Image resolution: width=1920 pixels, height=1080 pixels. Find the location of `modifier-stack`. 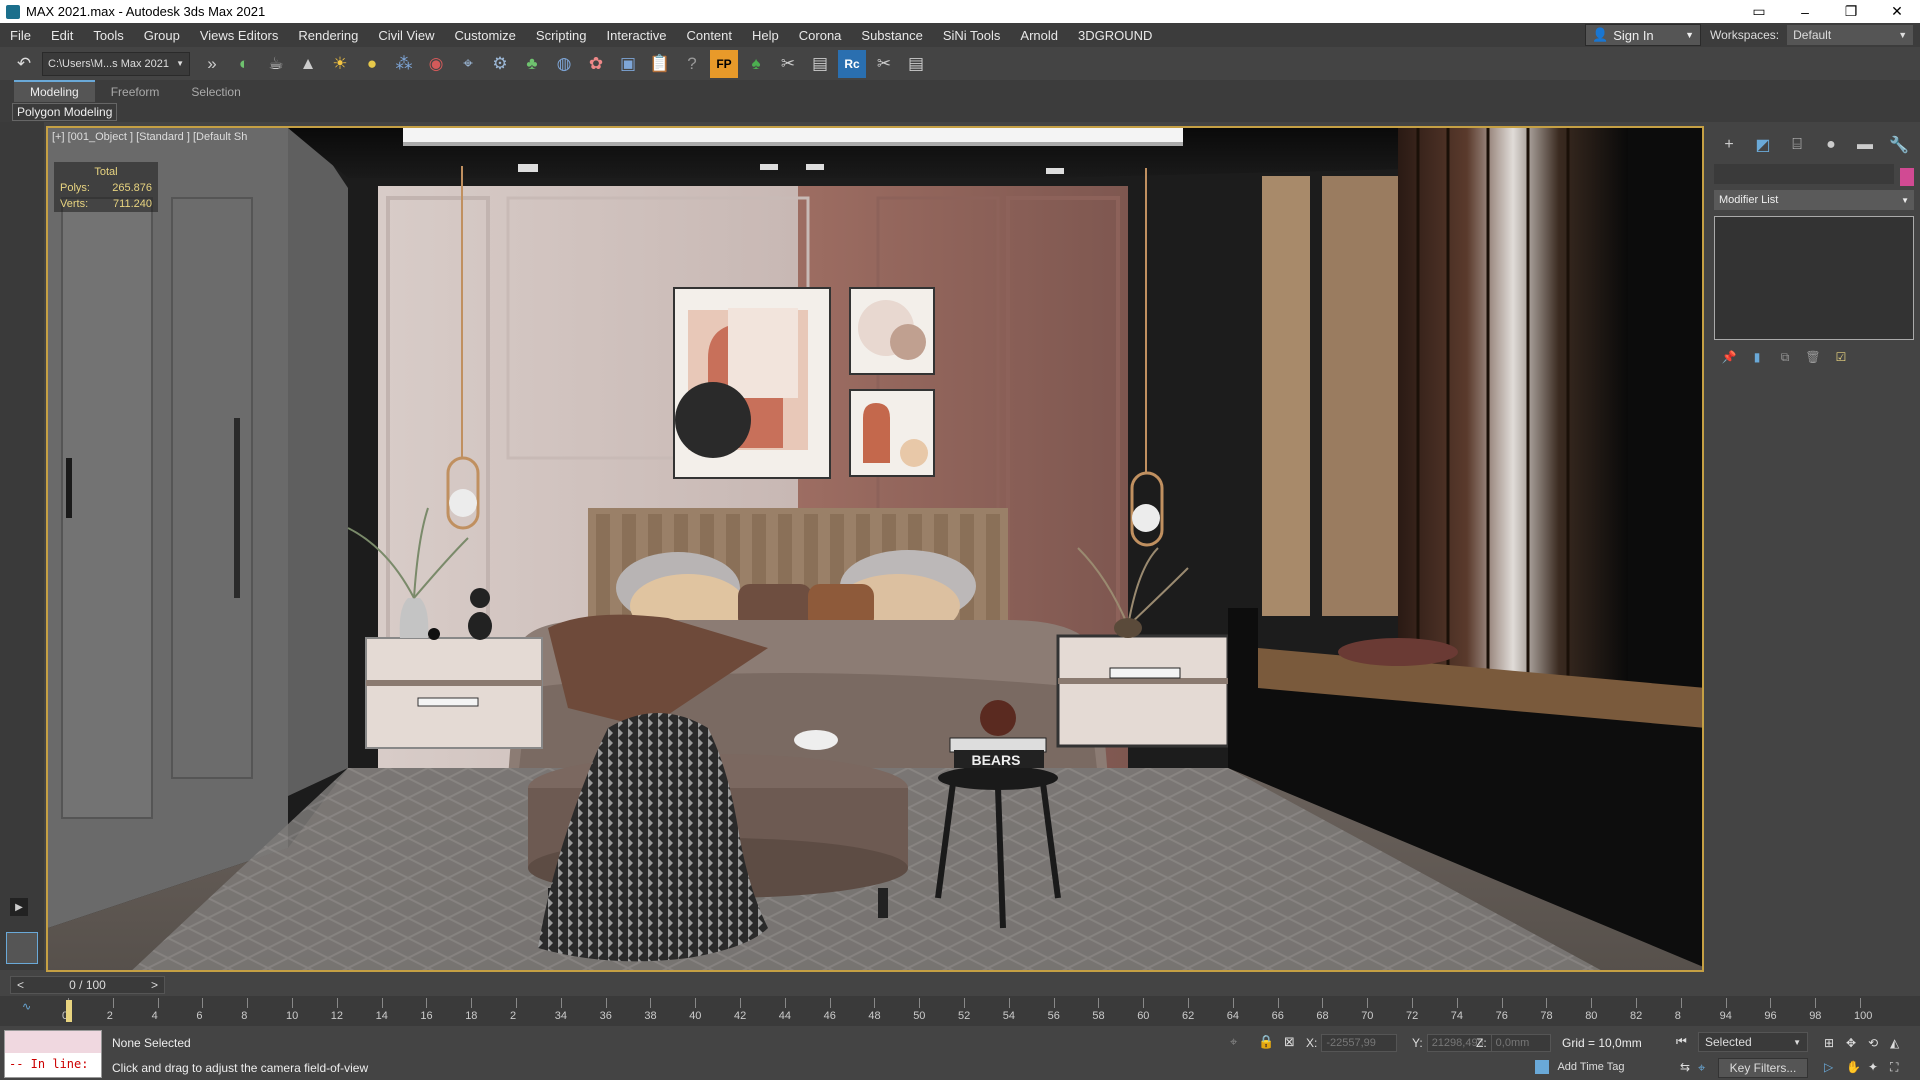

modifier-stack is located at coordinates (1814, 278).